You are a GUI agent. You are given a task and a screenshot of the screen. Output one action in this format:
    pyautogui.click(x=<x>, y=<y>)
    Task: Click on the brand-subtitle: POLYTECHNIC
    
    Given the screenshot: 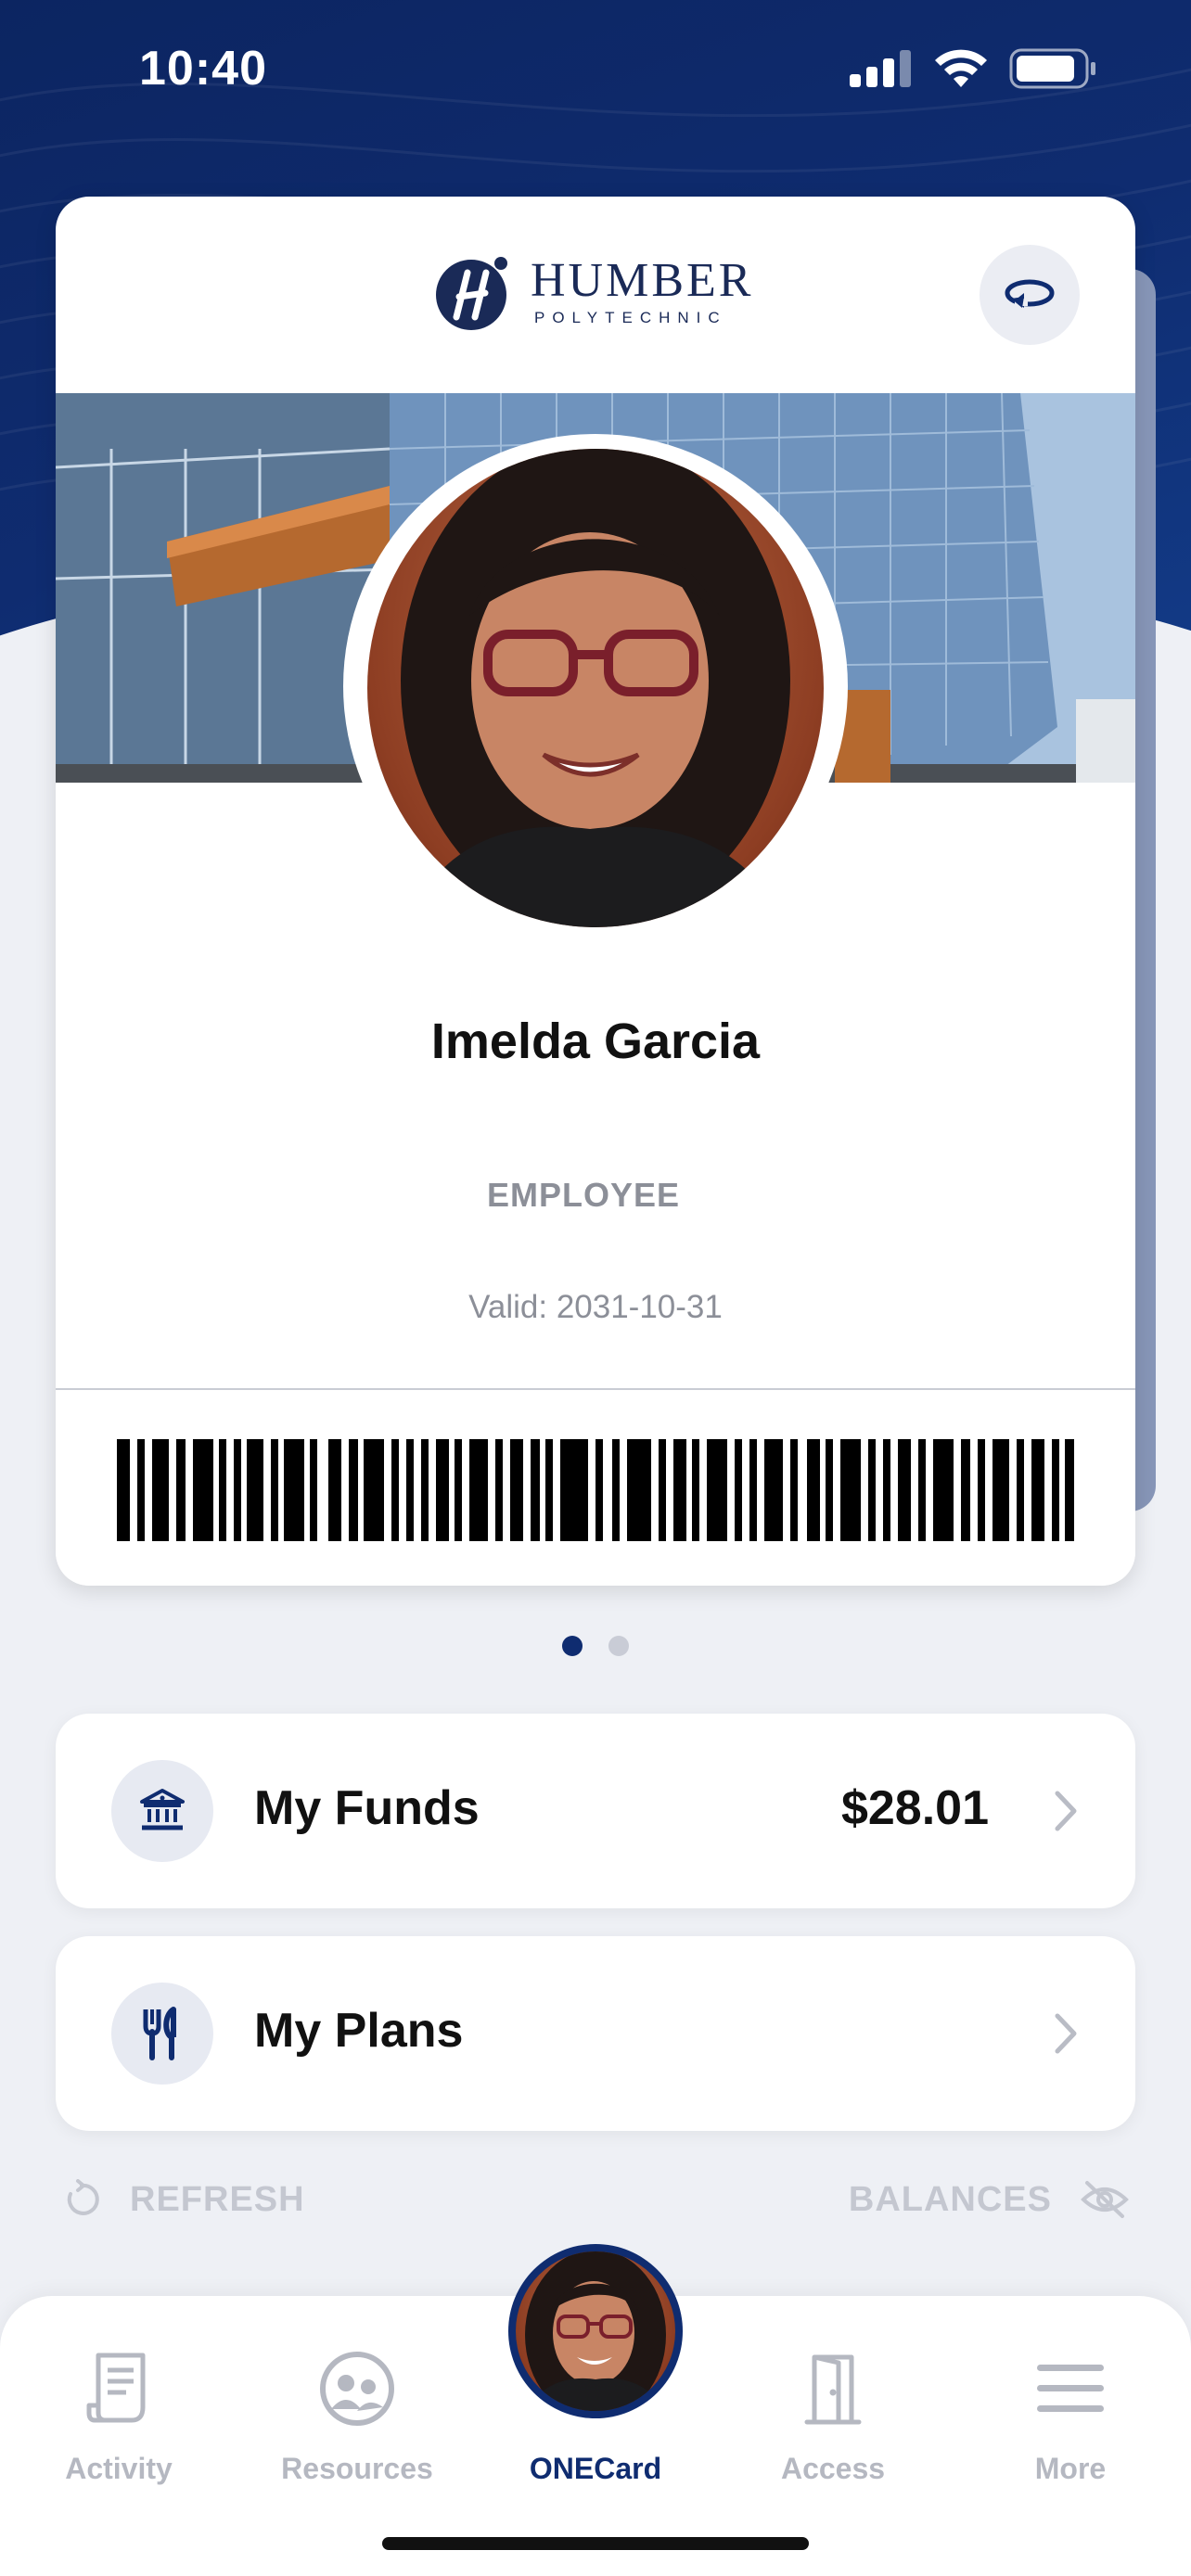 What is the action you would take?
    pyautogui.click(x=630, y=318)
    